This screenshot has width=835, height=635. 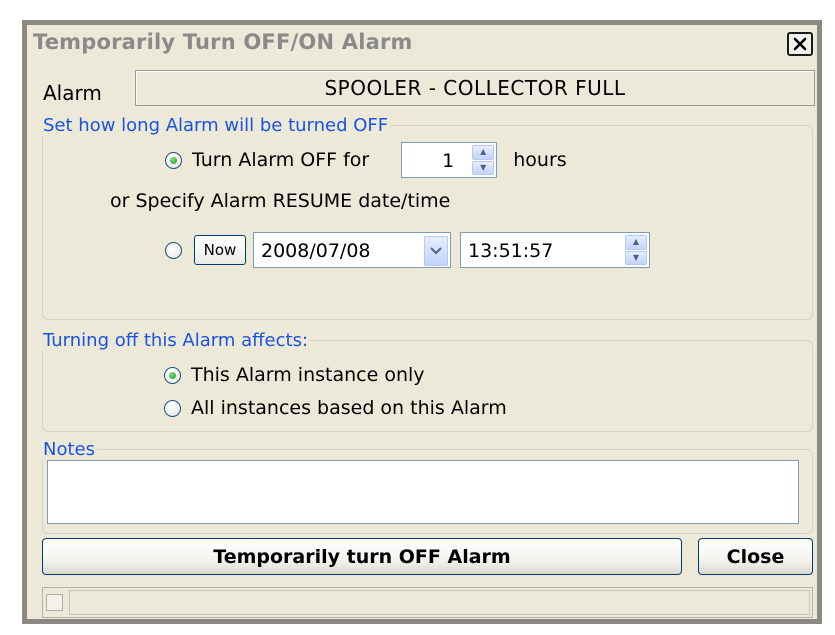 What do you see at coordinates (216, 125) in the screenshot?
I see `duration-group-legend: Set how long Alarm will be turned OFF` at bounding box center [216, 125].